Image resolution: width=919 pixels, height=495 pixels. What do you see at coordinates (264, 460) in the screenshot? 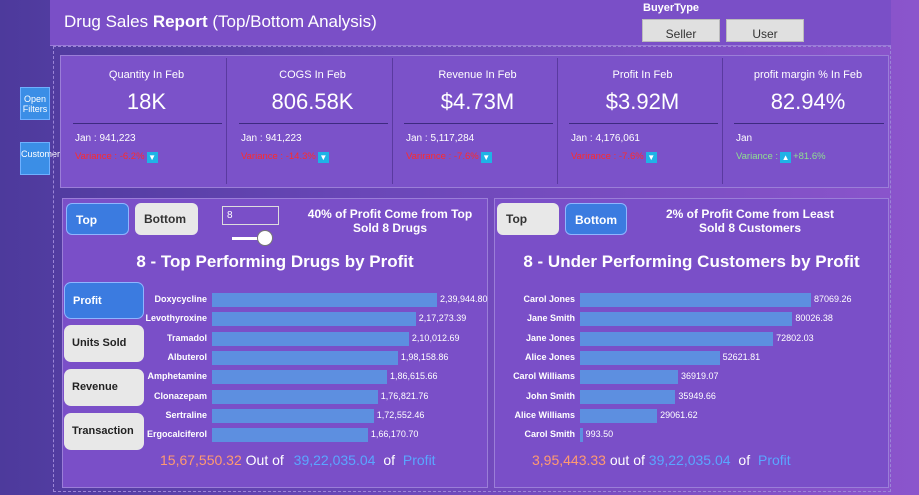
I see `left-footer-outof: Out of` at bounding box center [264, 460].